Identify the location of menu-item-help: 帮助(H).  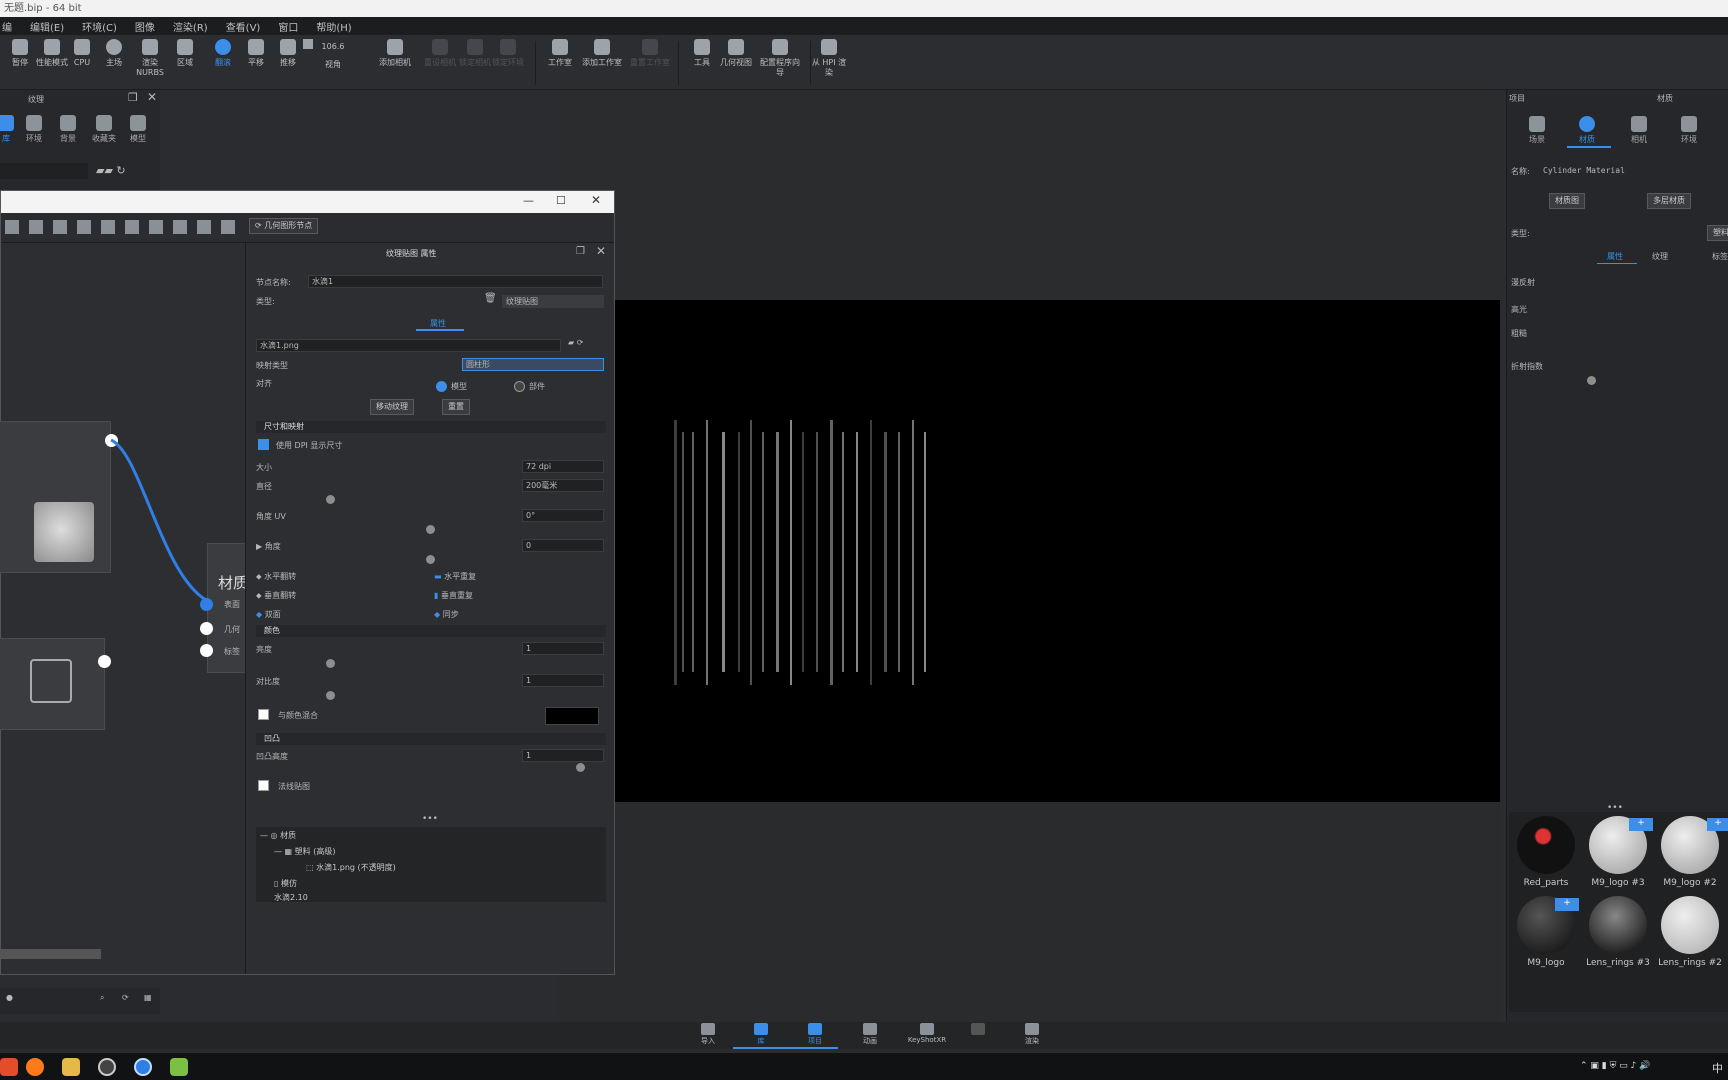
(333, 26).